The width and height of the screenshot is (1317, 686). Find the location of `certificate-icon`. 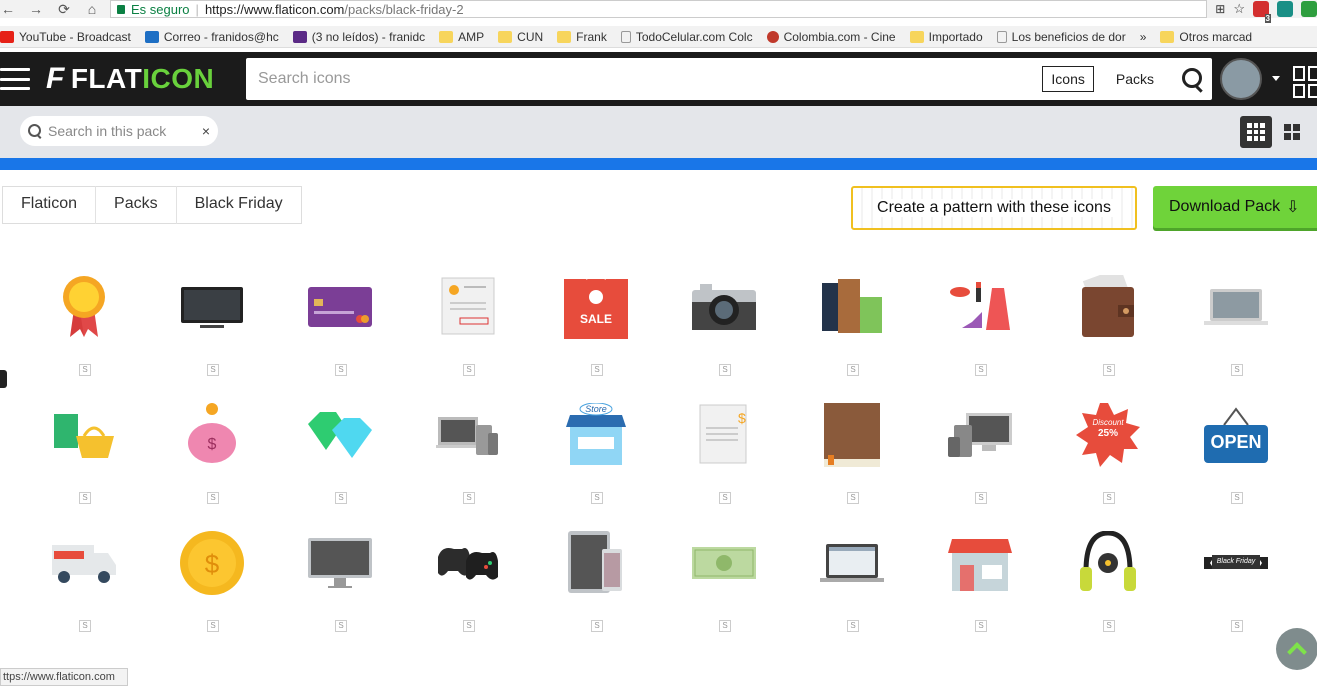

certificate-icon is located at coordinates (468, 307).